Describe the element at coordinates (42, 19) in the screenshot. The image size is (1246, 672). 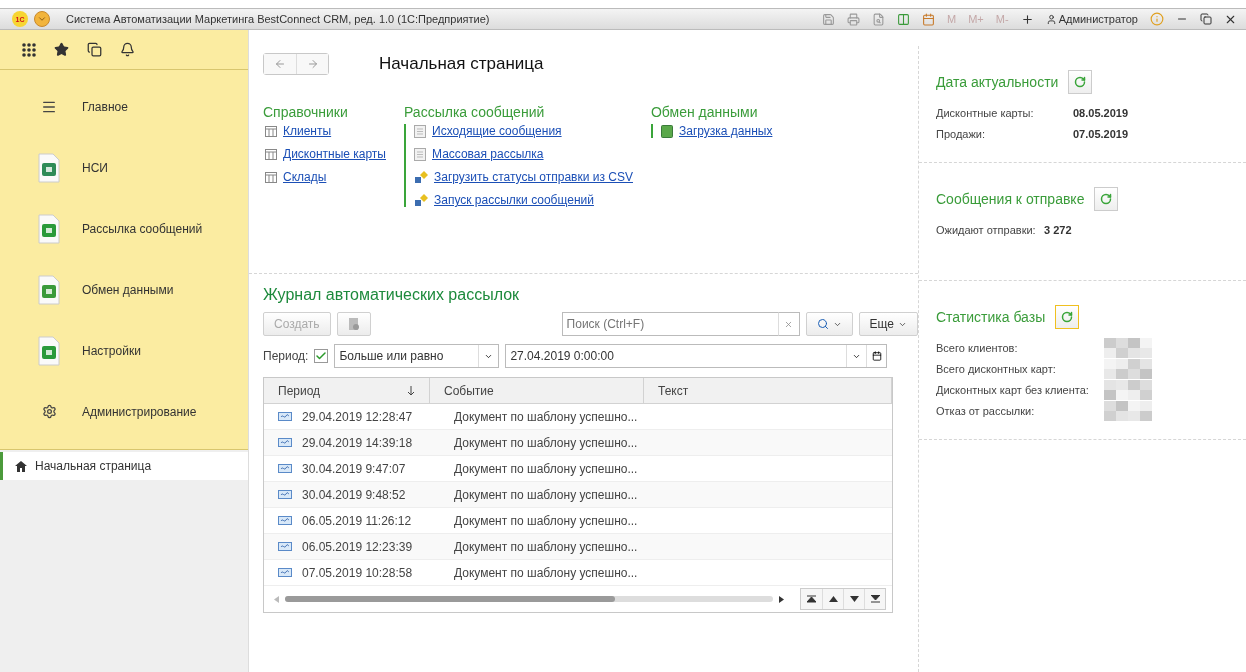
I see `main-menu-button` at that location.